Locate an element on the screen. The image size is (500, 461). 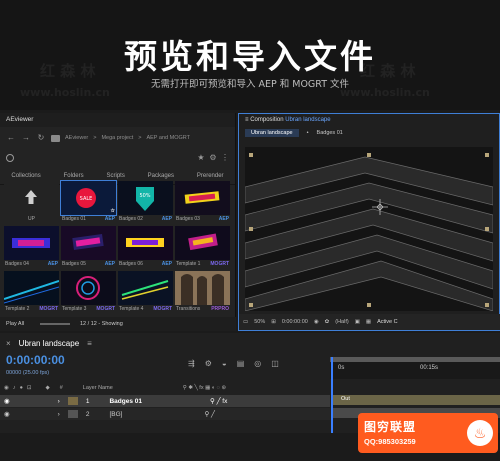
asset-item: Template 4 MOGRT is located at coordinates (145, 292).